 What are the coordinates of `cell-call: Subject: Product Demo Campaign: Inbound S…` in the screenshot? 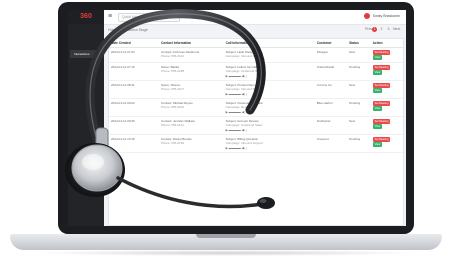 It's located at (269, 89).